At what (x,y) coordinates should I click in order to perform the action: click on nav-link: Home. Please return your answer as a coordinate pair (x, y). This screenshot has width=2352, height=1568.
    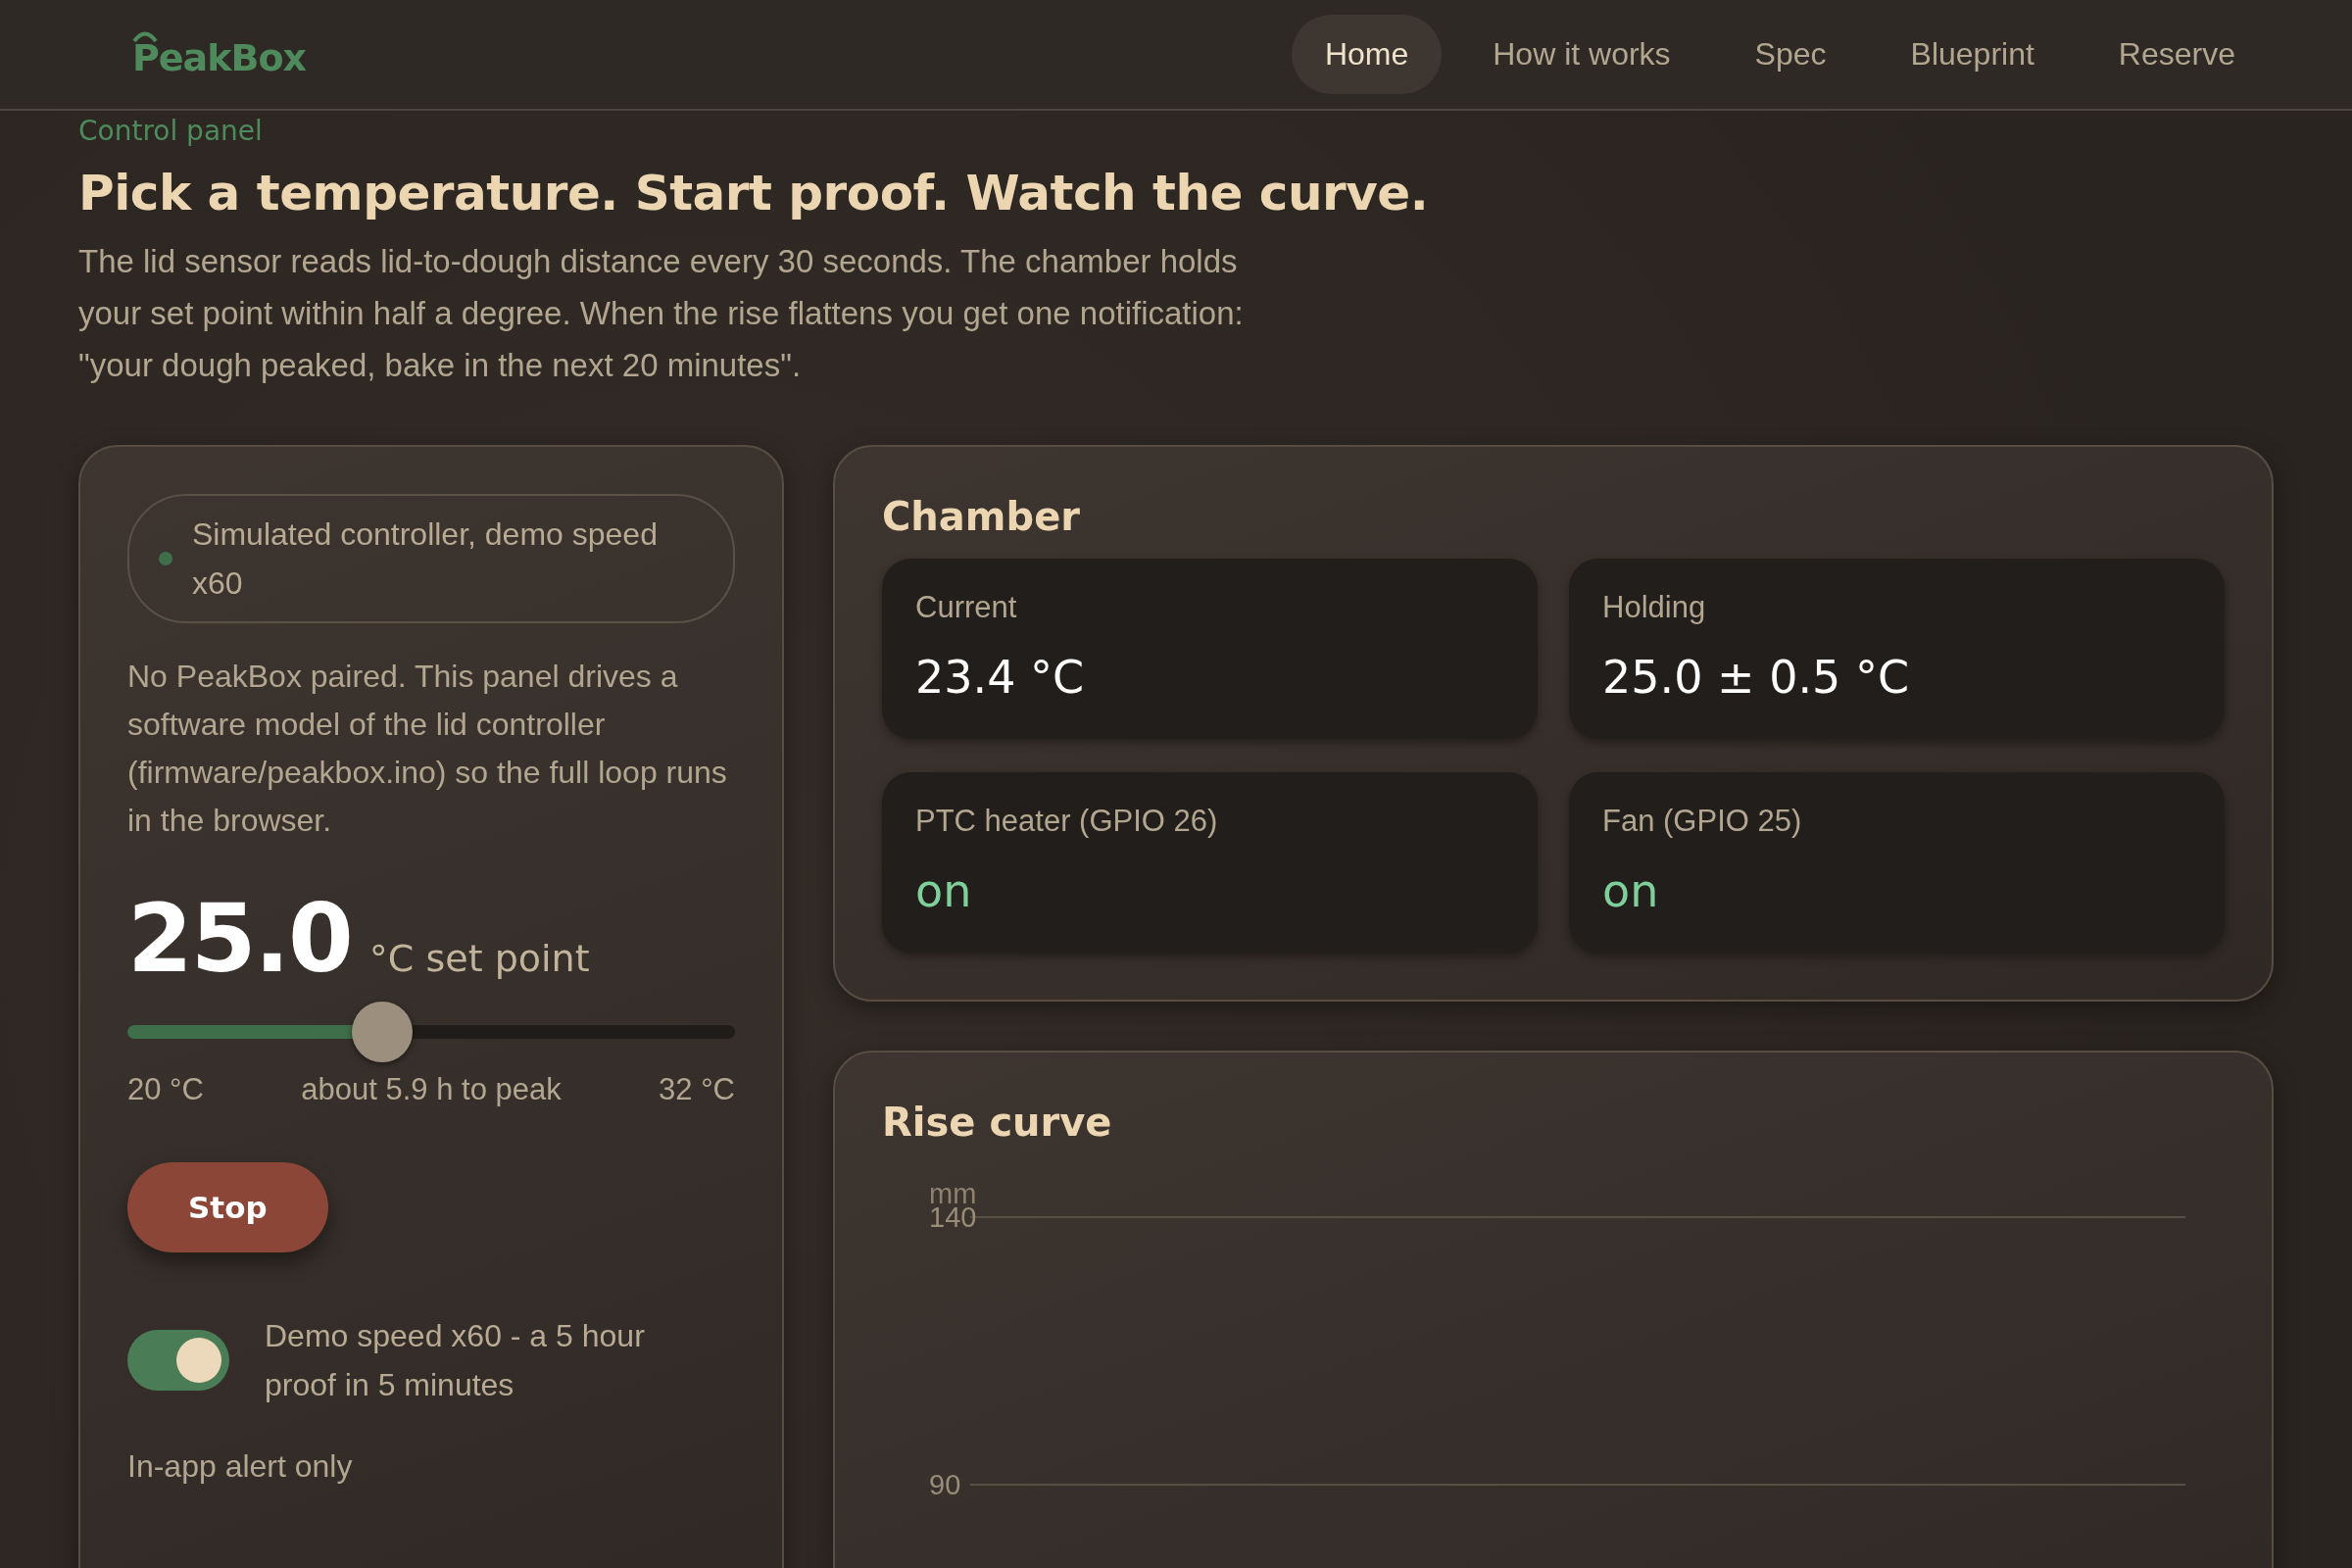
    Looking at the image, I should click on (1367, 54).